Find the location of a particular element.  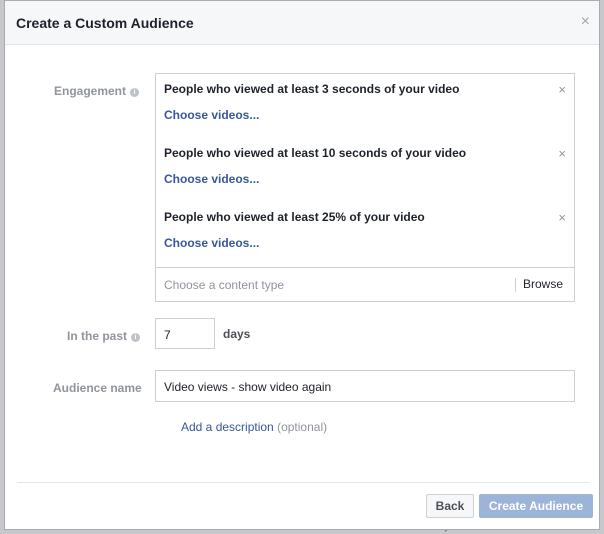

engagement-label: Engagement i is located at coordinates (97, 91).